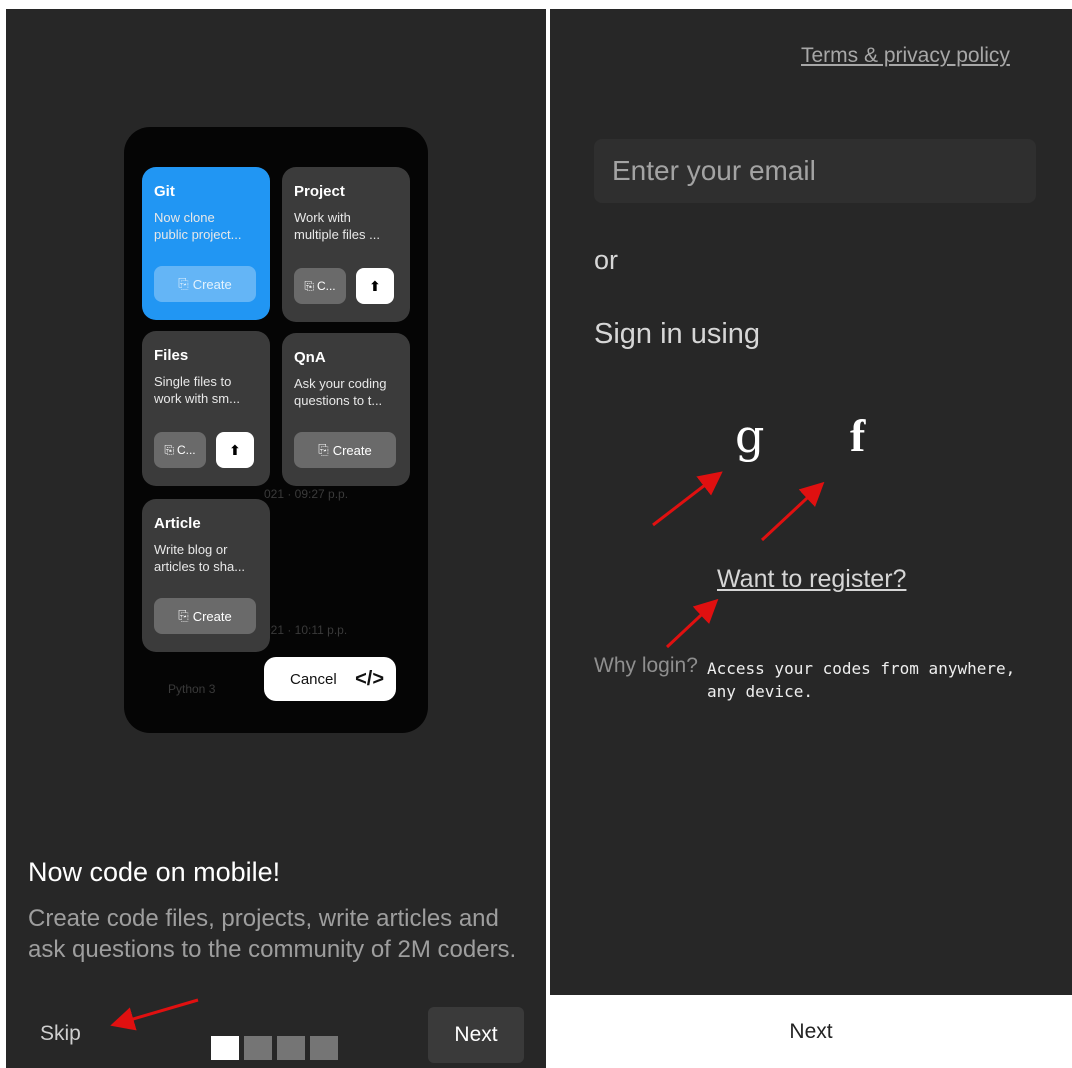 The height and width of the screenshot is (1068, 1072). Describe the element at coordinates (692, 623) in the screenshot. I see `register-arrow` at that location.